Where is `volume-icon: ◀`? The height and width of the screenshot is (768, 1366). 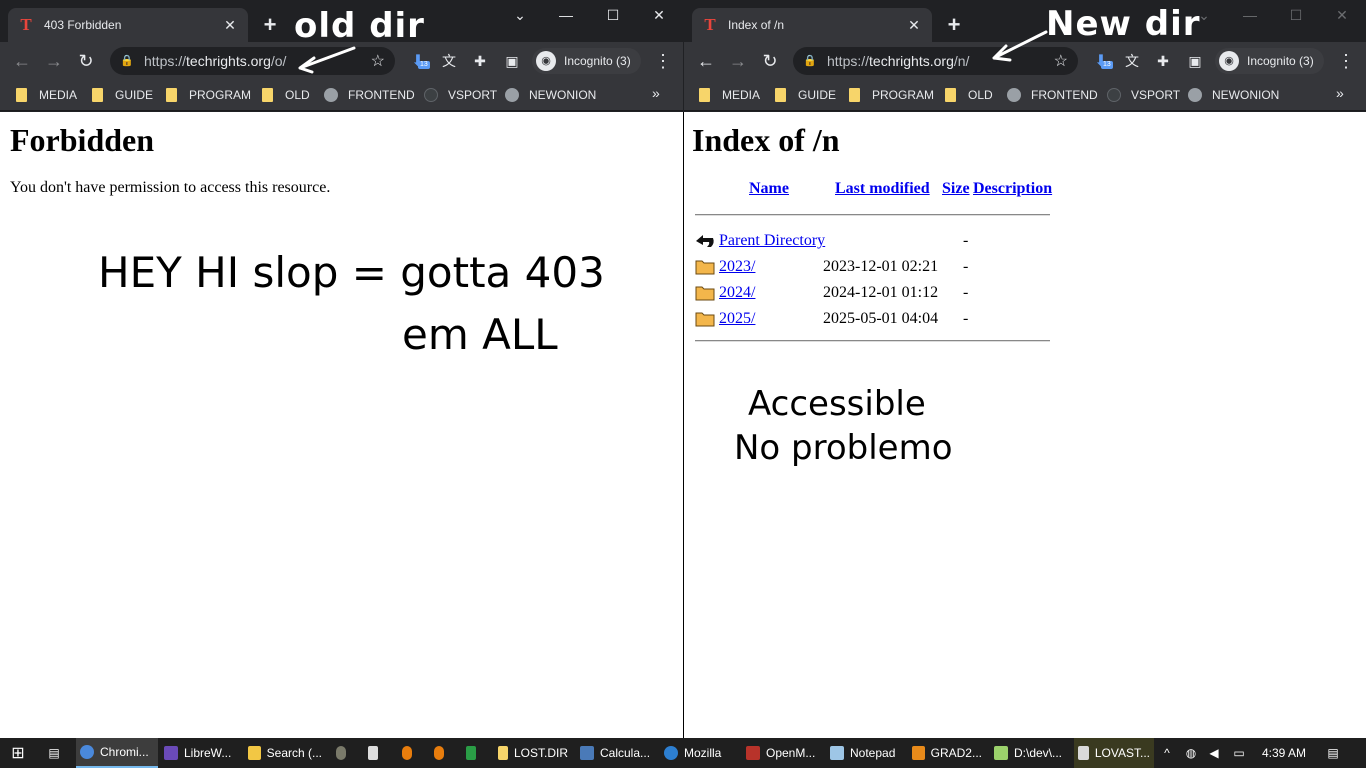
volume-icon: ◀ is located at coordinates (1214, 753).